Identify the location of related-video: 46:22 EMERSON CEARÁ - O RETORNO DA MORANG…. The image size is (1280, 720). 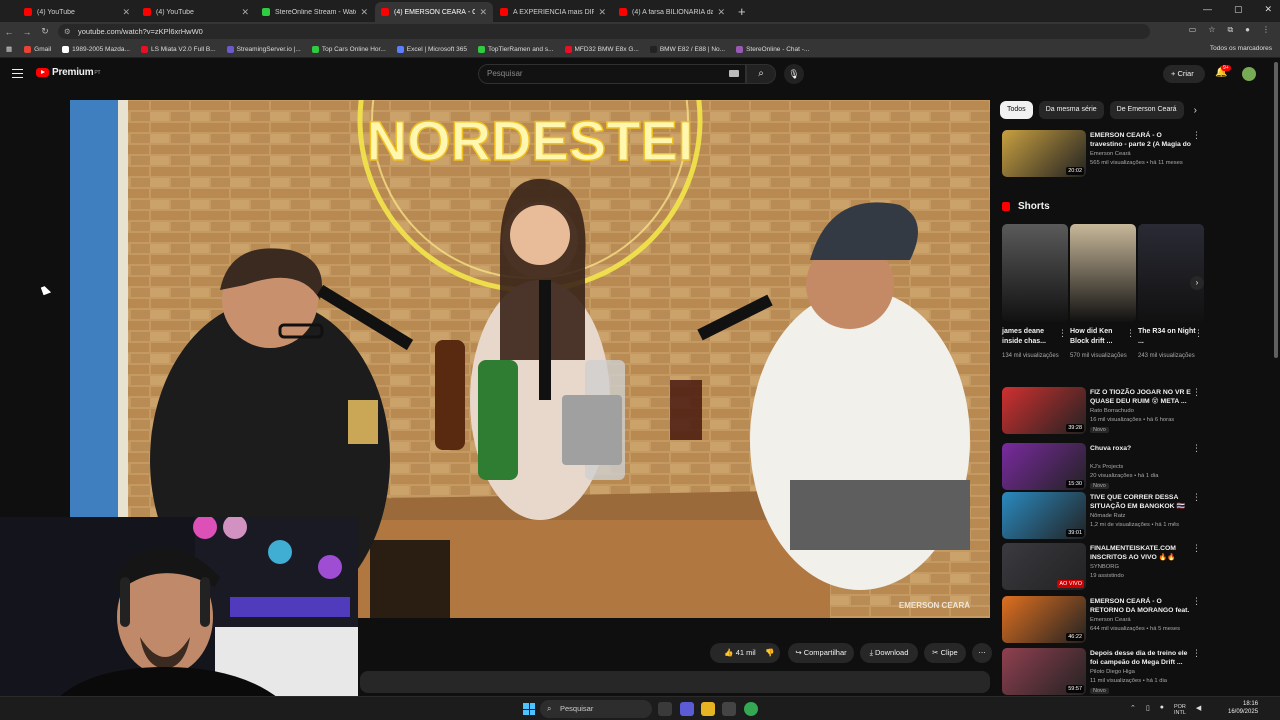
(1103, 620).